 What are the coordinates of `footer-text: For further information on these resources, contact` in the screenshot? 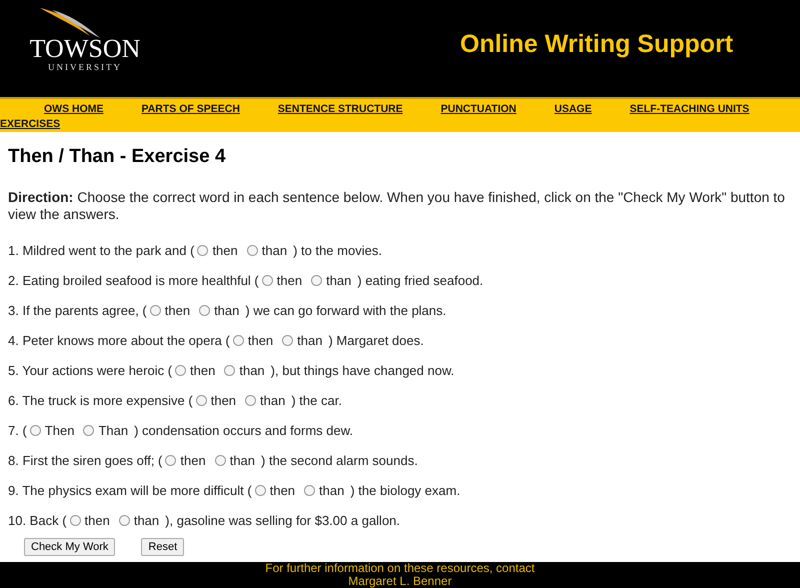 It's located at (400, 568).